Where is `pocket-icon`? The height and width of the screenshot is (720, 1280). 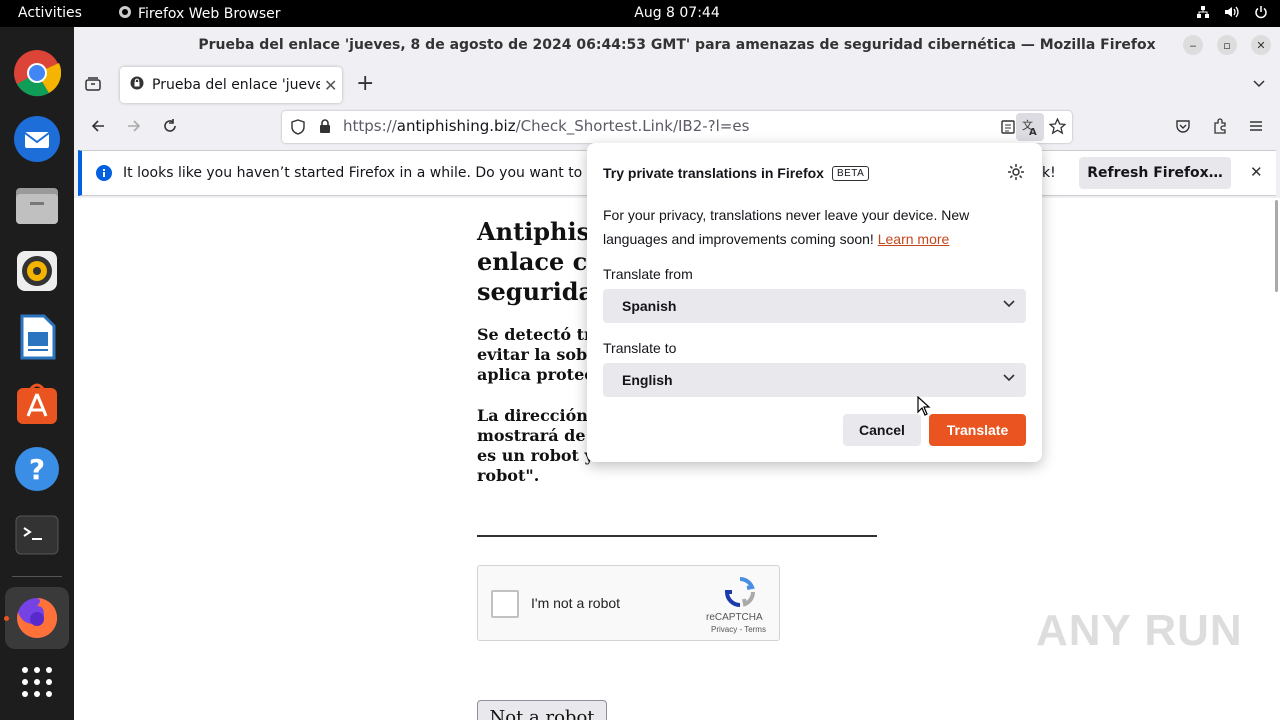 pocket-icon is located at coordinates (1183, 128).